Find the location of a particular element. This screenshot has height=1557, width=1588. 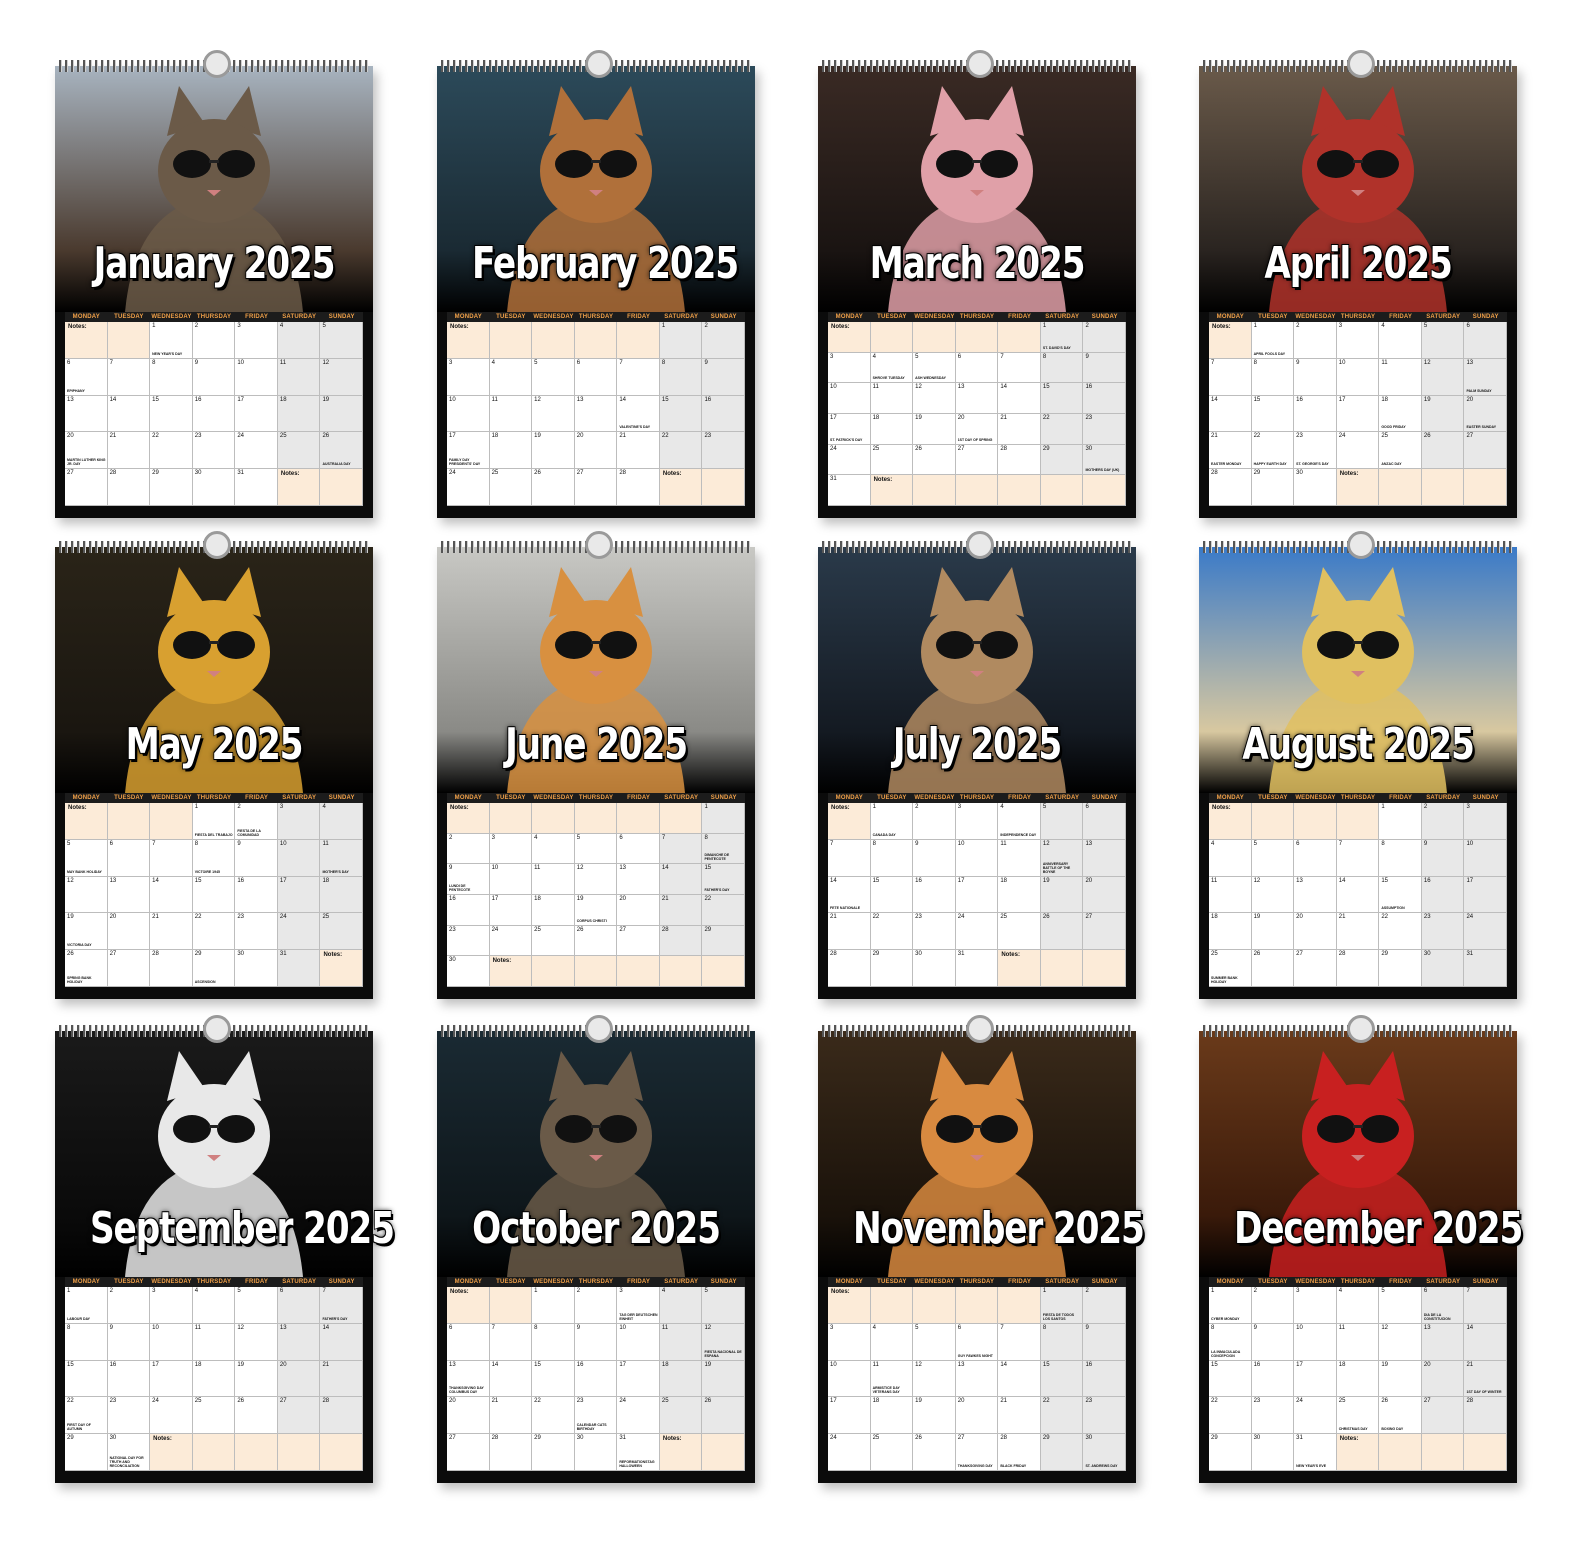

day-cell: 15 is located at coordinates (553, 1379).